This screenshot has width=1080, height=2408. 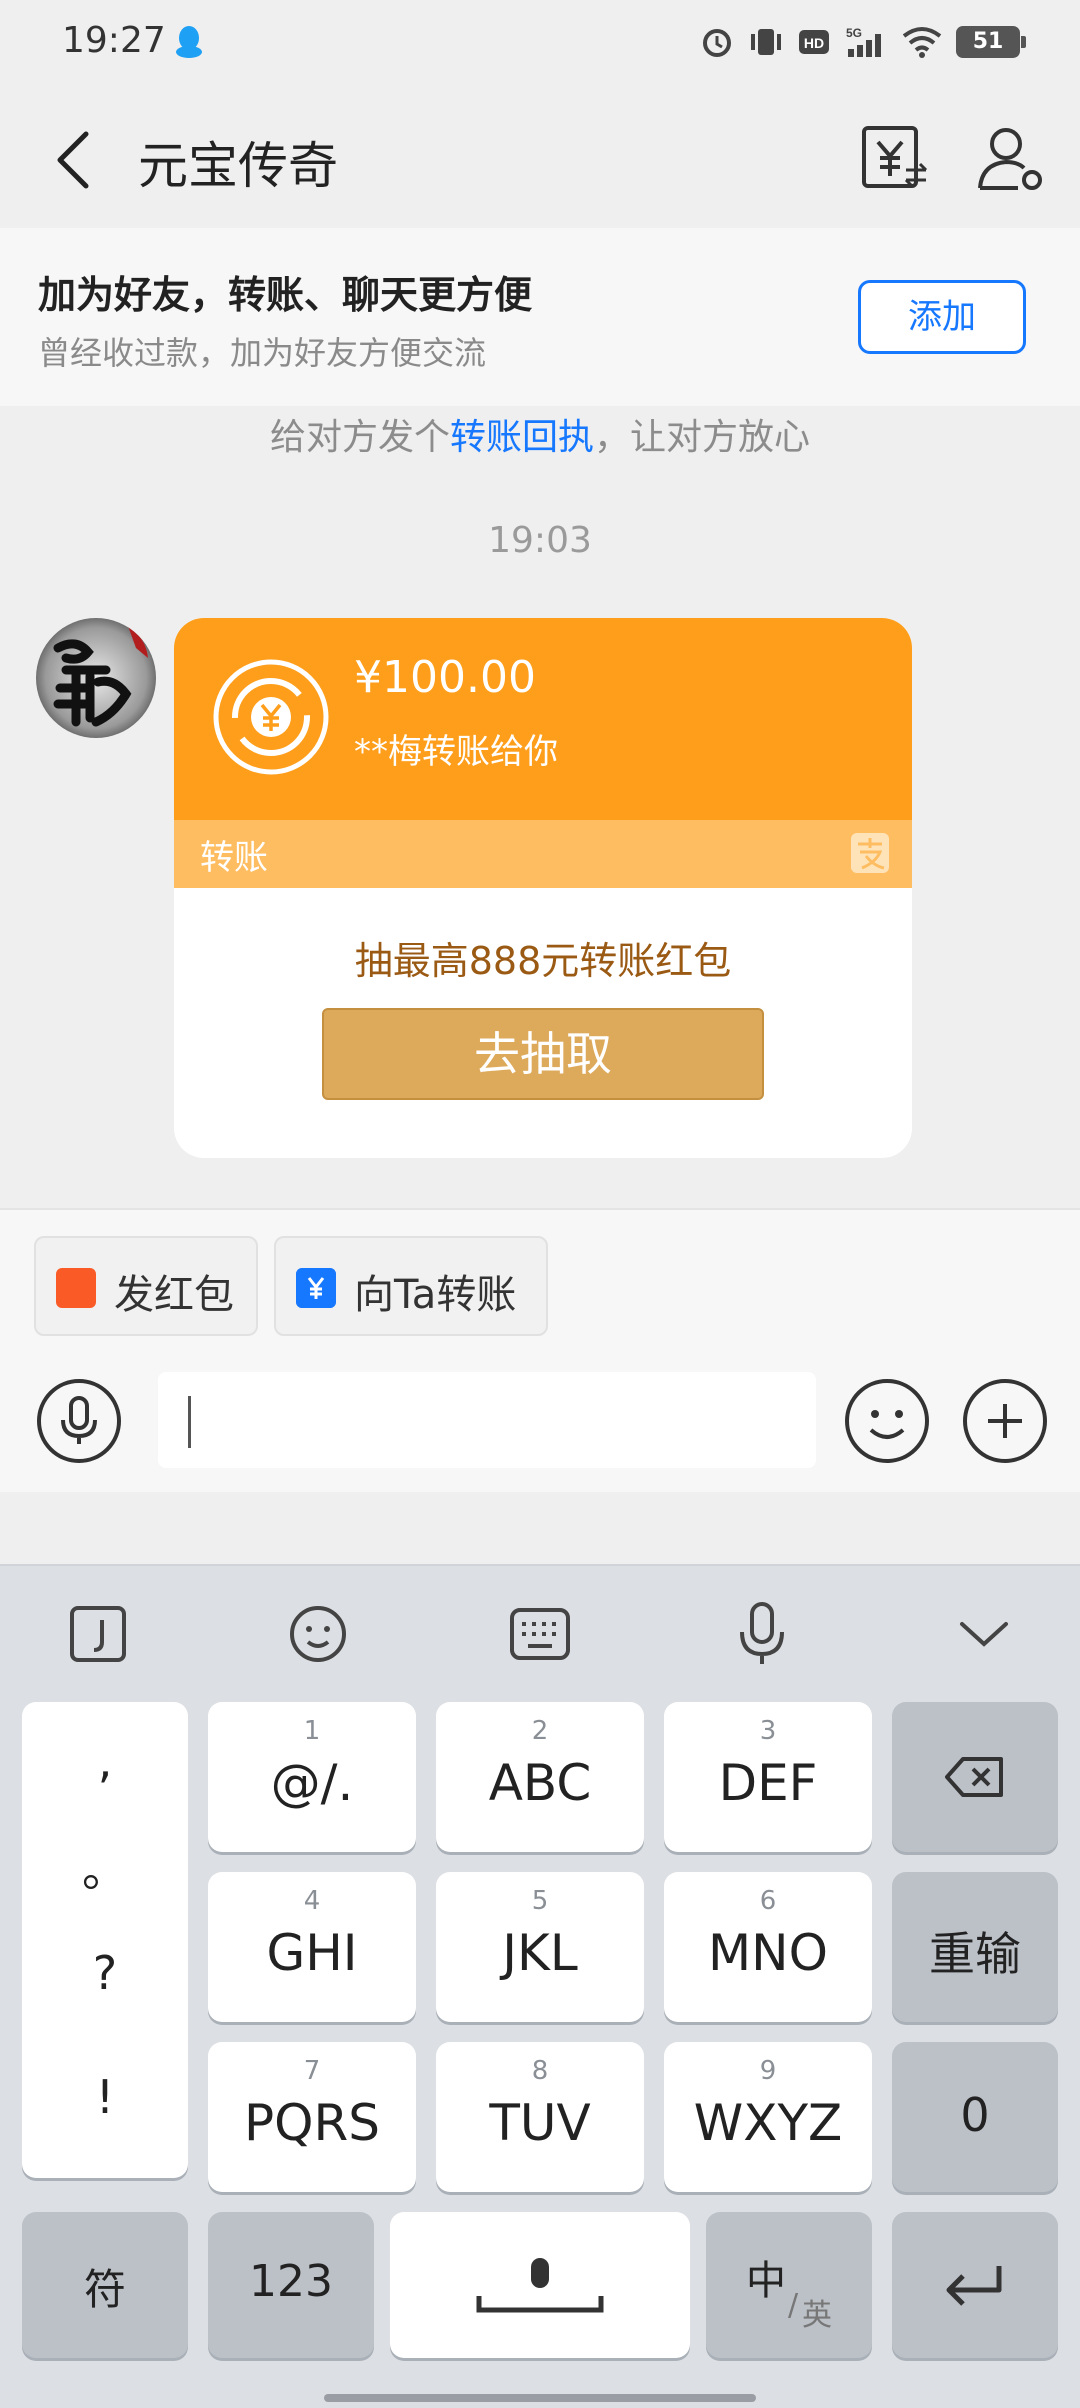 I want to click on input-area: 发红包 向Ta转账, so click(x=540, y=1350).